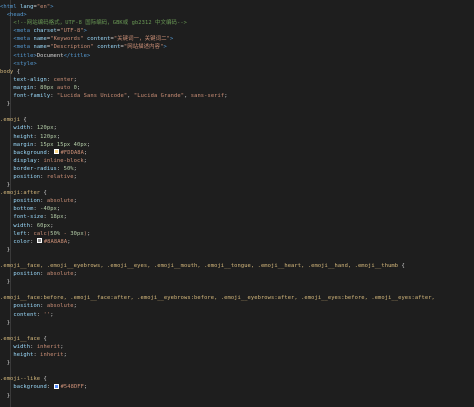  What do you see at coordinates (63, 87) in the screenshot?
I see `code-token-val: auto` at bounding box center [63, 87].